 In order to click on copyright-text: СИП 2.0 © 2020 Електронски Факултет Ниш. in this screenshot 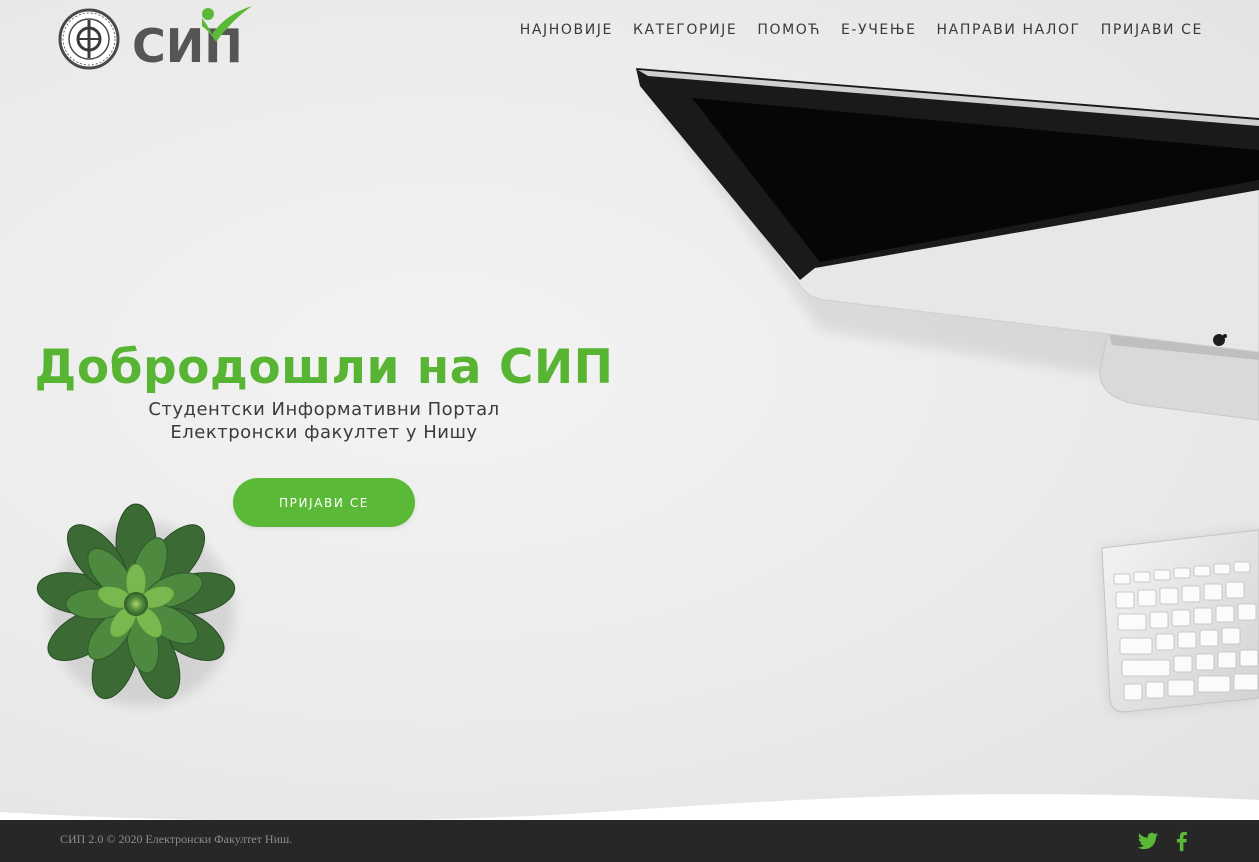, I will do `click(176, 839)`.